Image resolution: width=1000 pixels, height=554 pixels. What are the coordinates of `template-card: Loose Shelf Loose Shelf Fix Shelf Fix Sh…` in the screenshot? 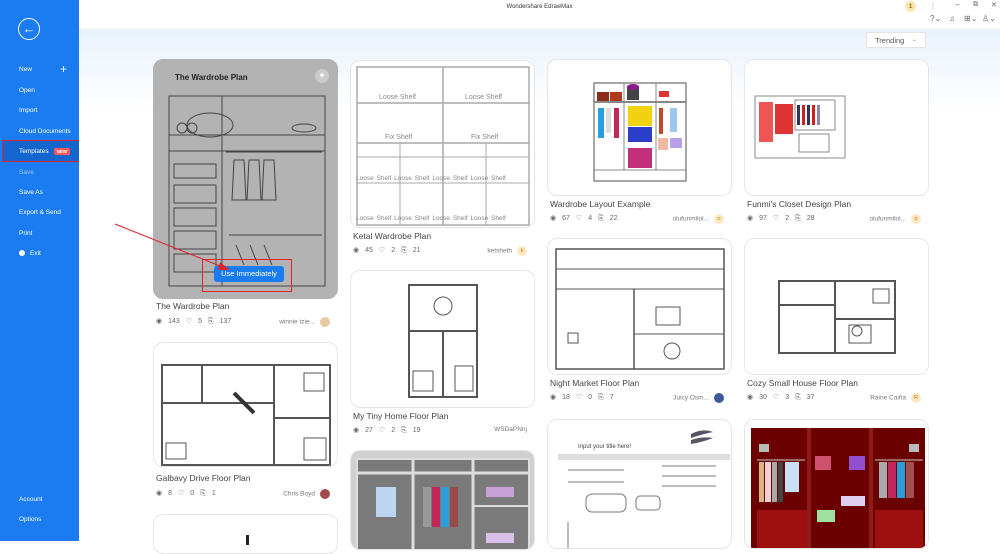 It's located at (442, 160).